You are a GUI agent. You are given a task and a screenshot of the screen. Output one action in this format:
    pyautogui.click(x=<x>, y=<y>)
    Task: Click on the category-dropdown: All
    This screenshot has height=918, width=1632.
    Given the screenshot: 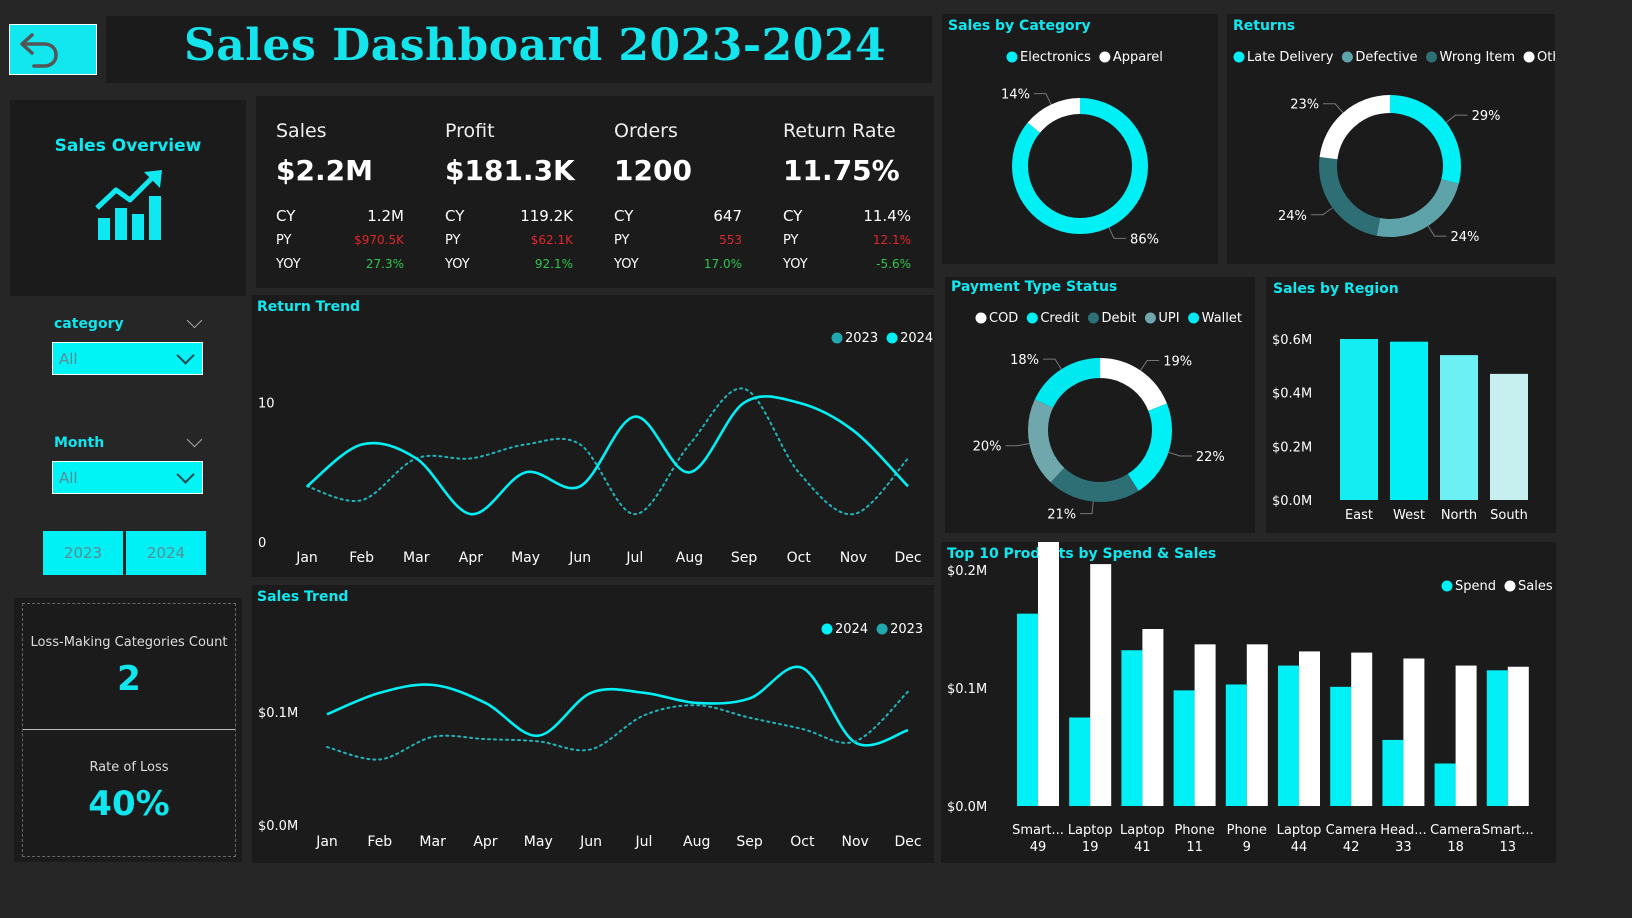 What is the action you would take?
    pyautogui.click(x=127, y=358)
    